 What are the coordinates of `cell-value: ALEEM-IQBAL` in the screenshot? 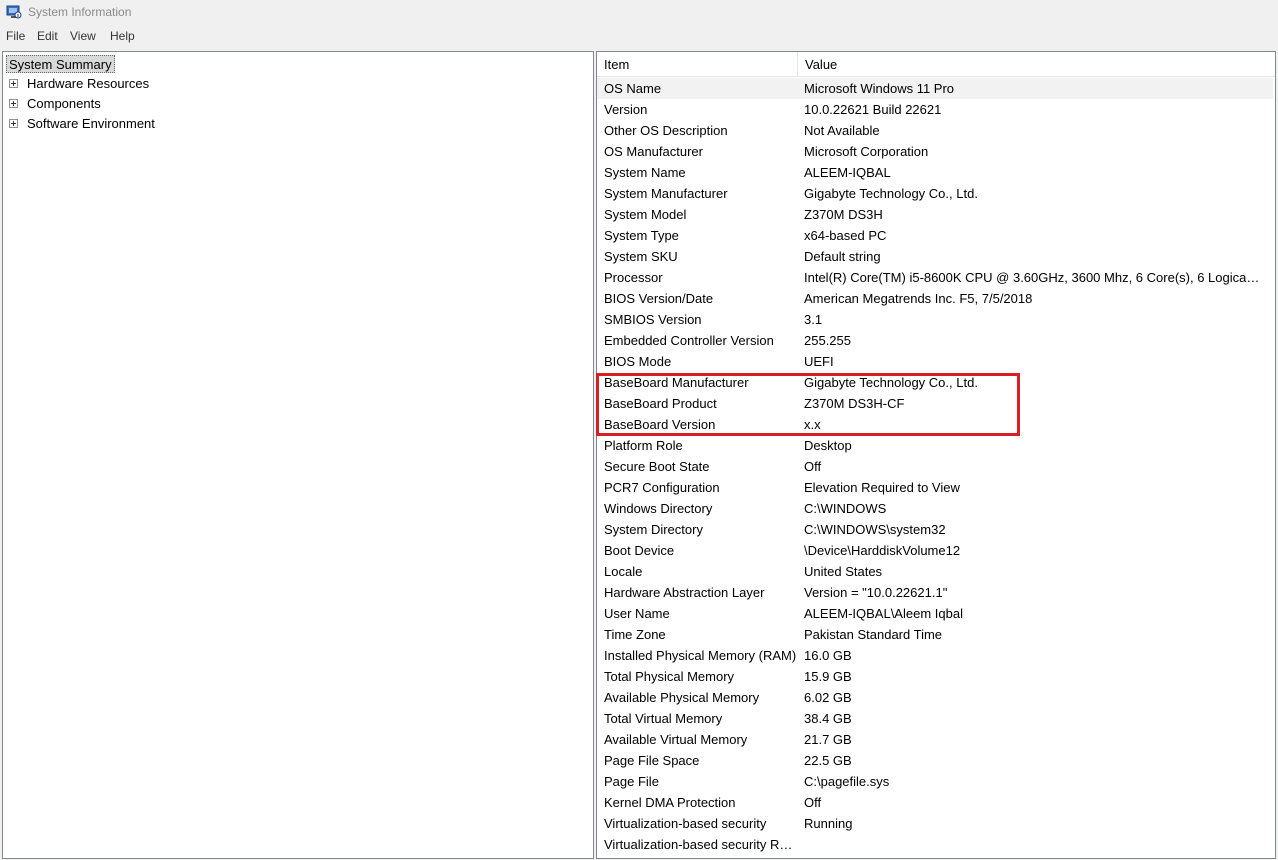 It's located at (847, 172).